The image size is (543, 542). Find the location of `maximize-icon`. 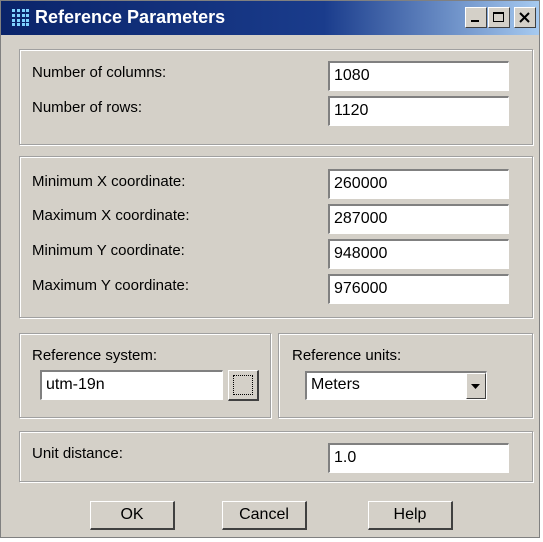

maximize-icon is located at coordinates (498, 17).